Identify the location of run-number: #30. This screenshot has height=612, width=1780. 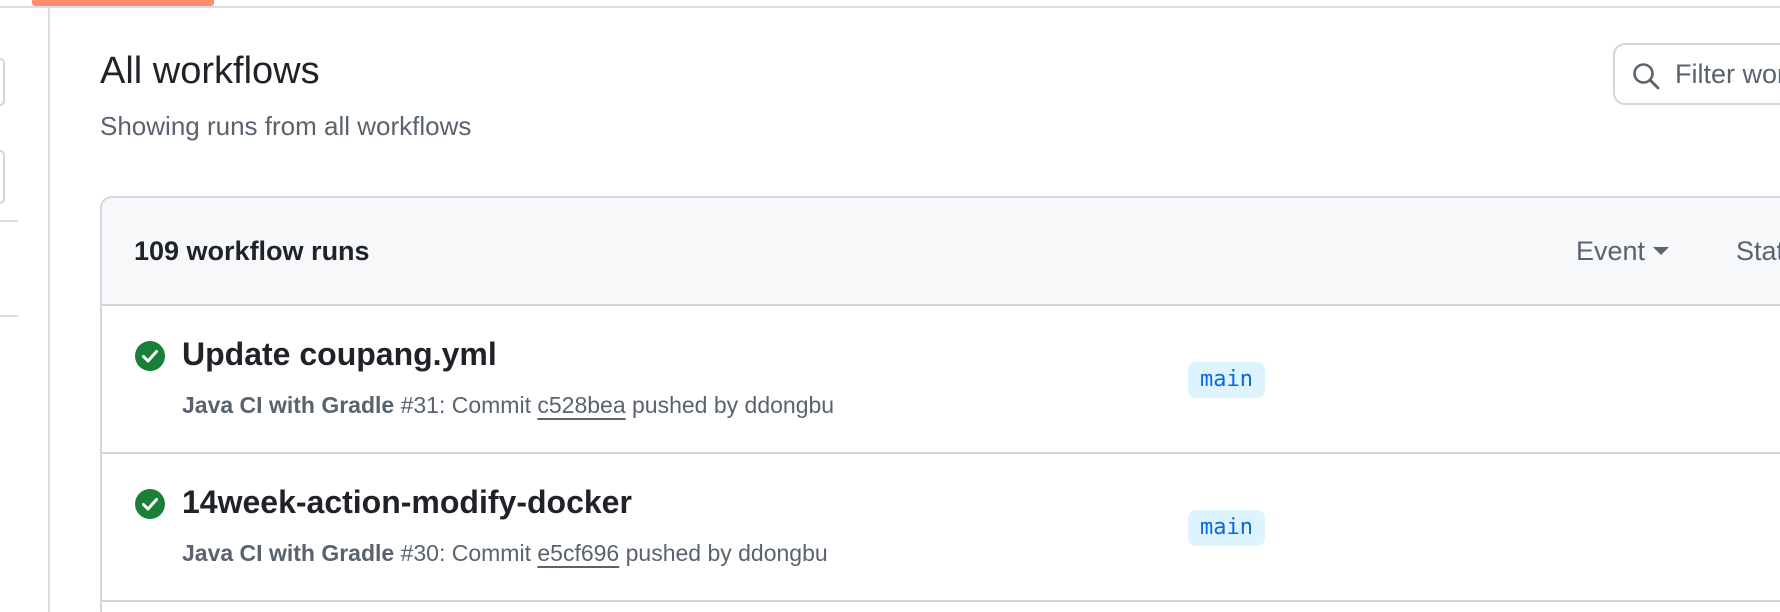
(419, 553).